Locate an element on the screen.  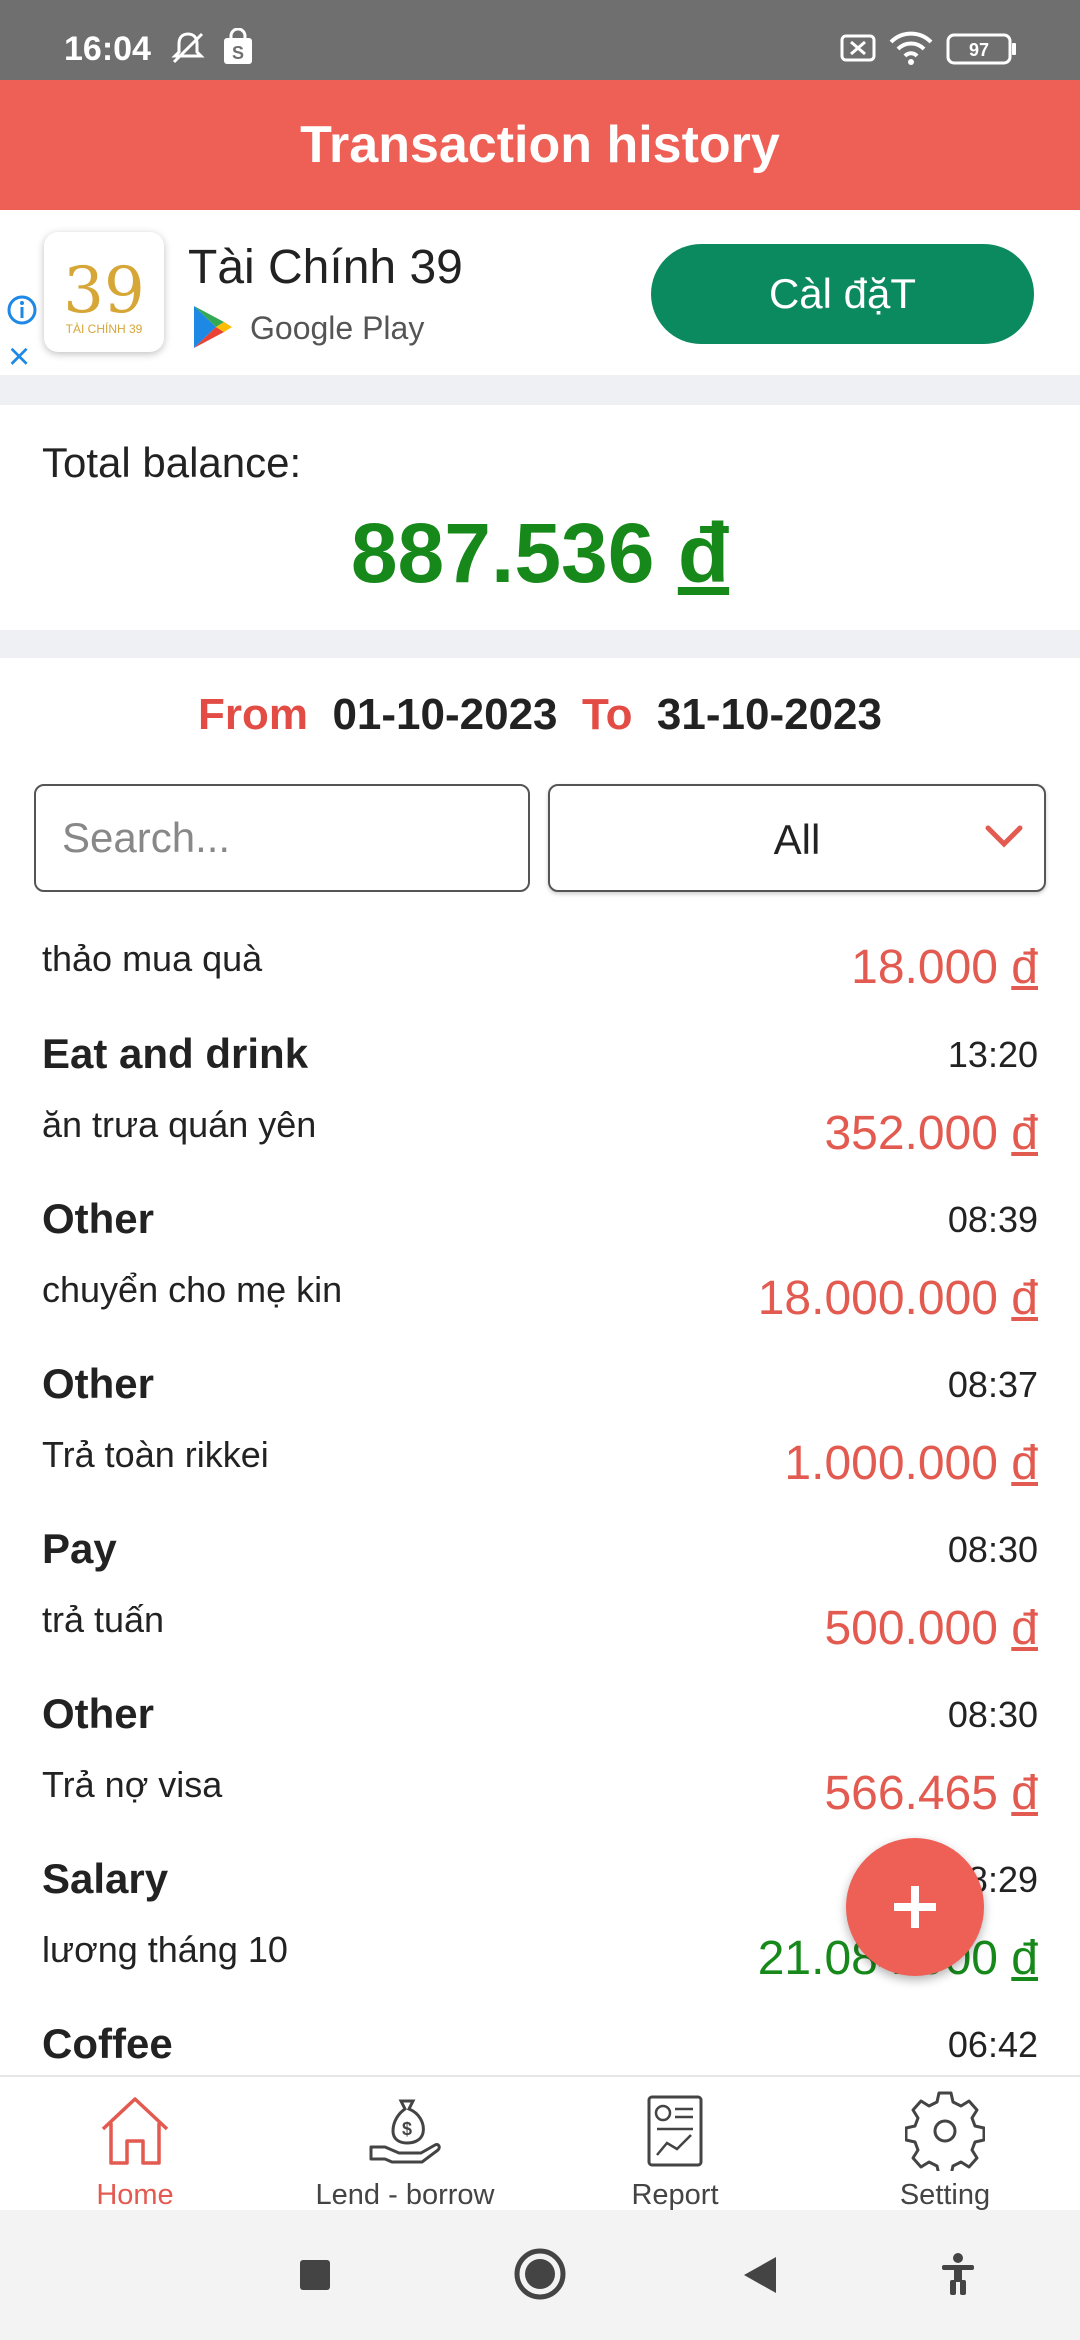
balance-label: Total balance: is located at coordinates (172, 462).